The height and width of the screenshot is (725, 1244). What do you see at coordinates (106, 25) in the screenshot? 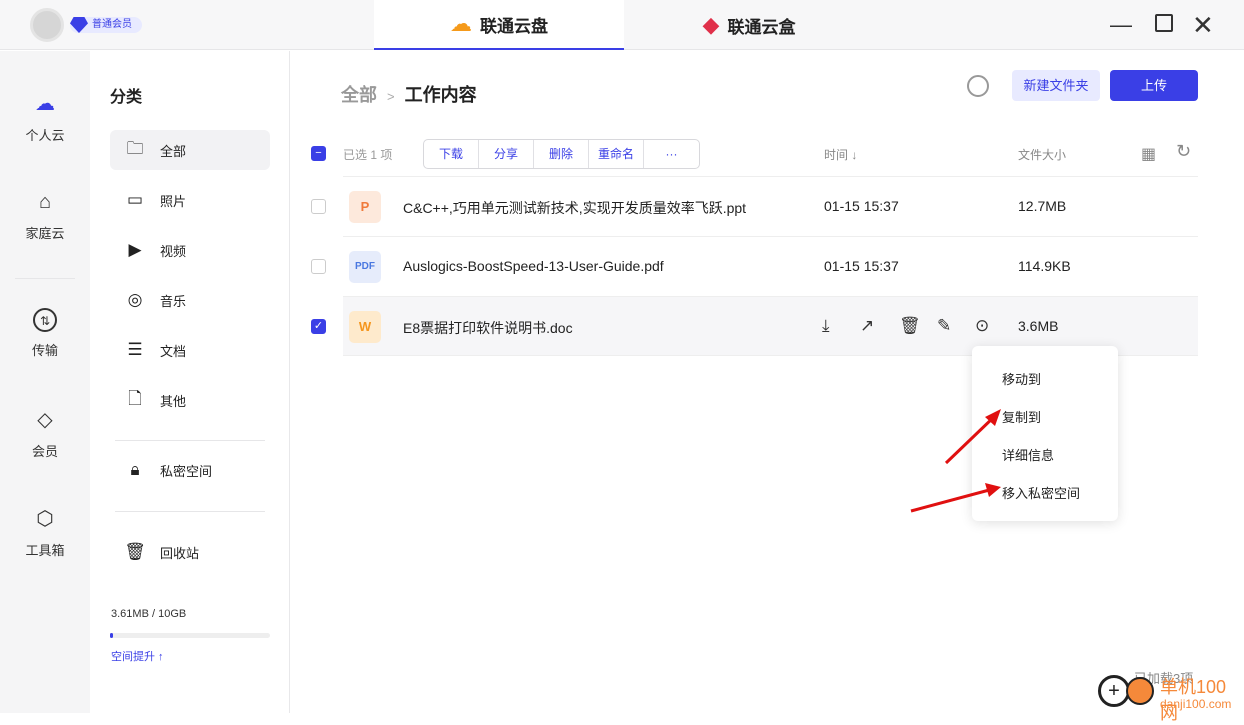
I see `member-badge: 普通会员` at bounding box center [106, 25].